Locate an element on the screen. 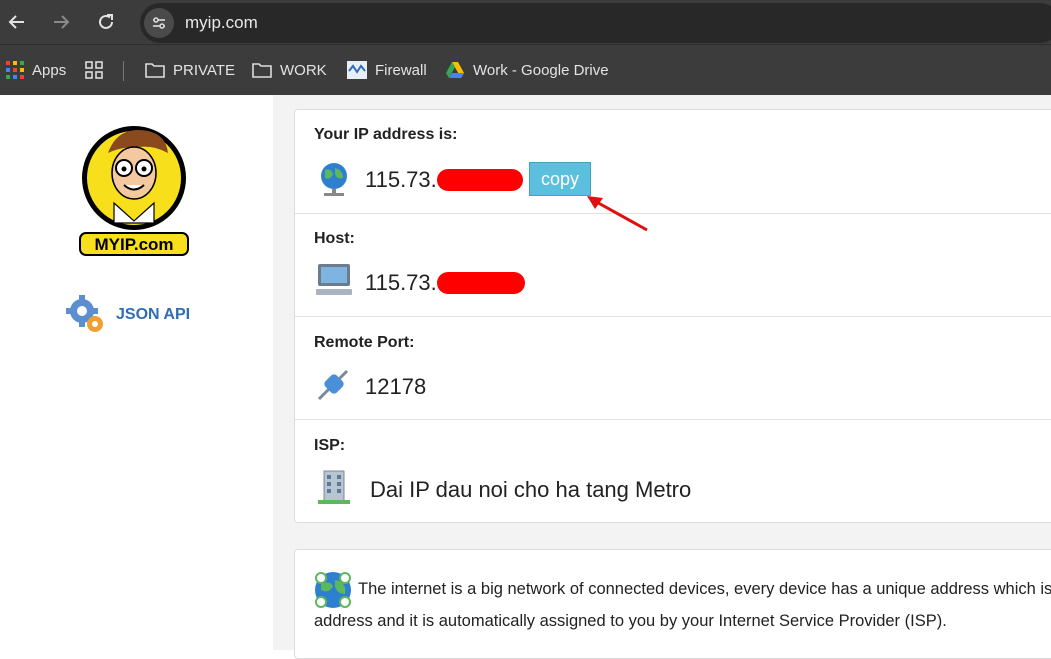  svg-text: MYIP.com is located at coordinates (133, 244).